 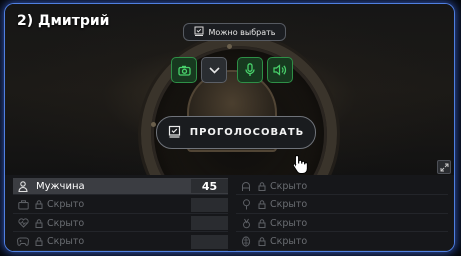 What do you see at coordinates (342, 242) in the screenshot?
I see `card-row-phobia: Скрыто` at bounding box center [342, 242].